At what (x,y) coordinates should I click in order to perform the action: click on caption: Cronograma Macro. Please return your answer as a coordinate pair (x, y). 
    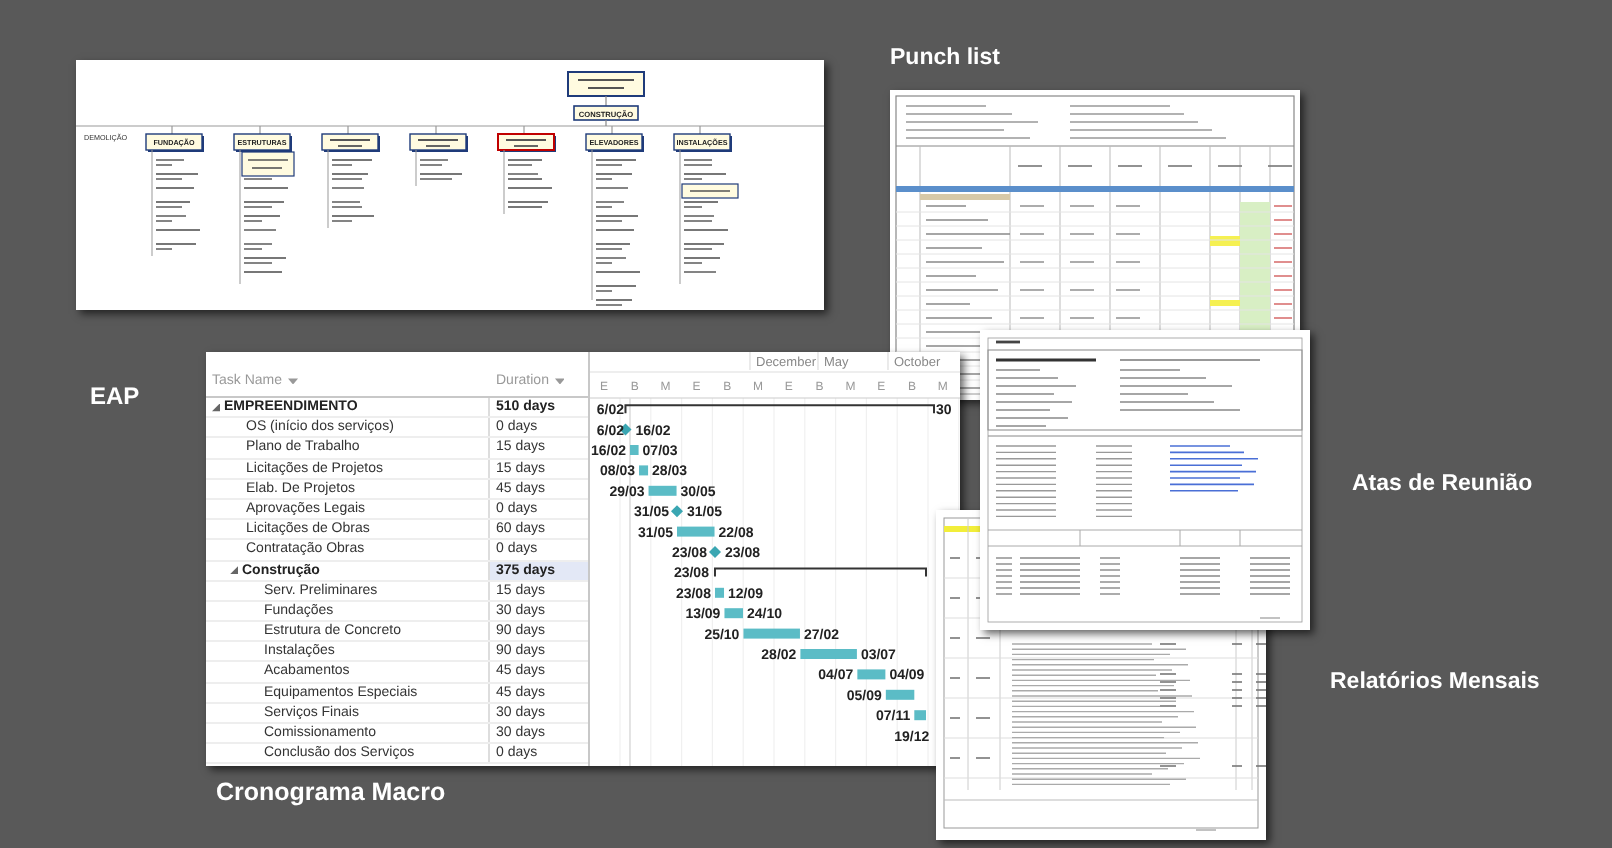
    Looking at the image, I should click on (331, 792).